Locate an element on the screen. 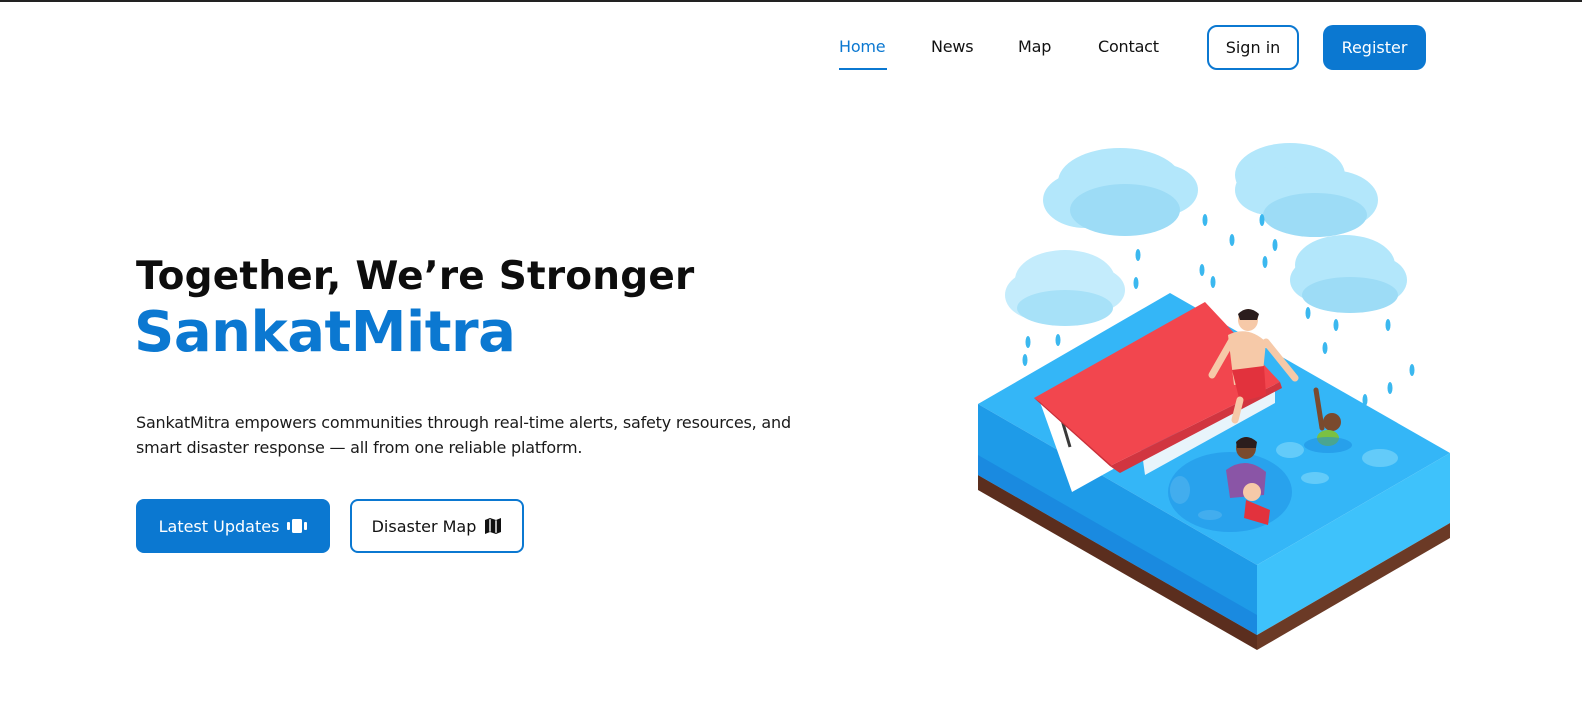 Image resolution: width=1582 pixels, height=712 pixels. hero-heading: Together, We’re Stronger is located at coordinates (415, 276).